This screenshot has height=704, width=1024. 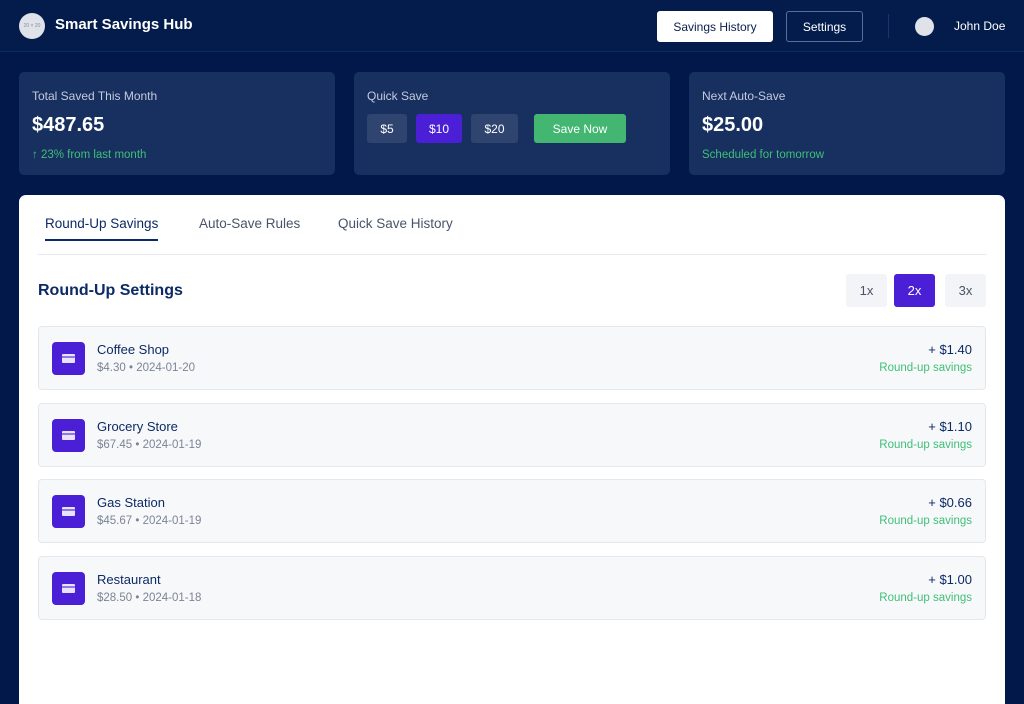 I want to click on multiplier-3x-button: 3x, so click(x=965, y=290).